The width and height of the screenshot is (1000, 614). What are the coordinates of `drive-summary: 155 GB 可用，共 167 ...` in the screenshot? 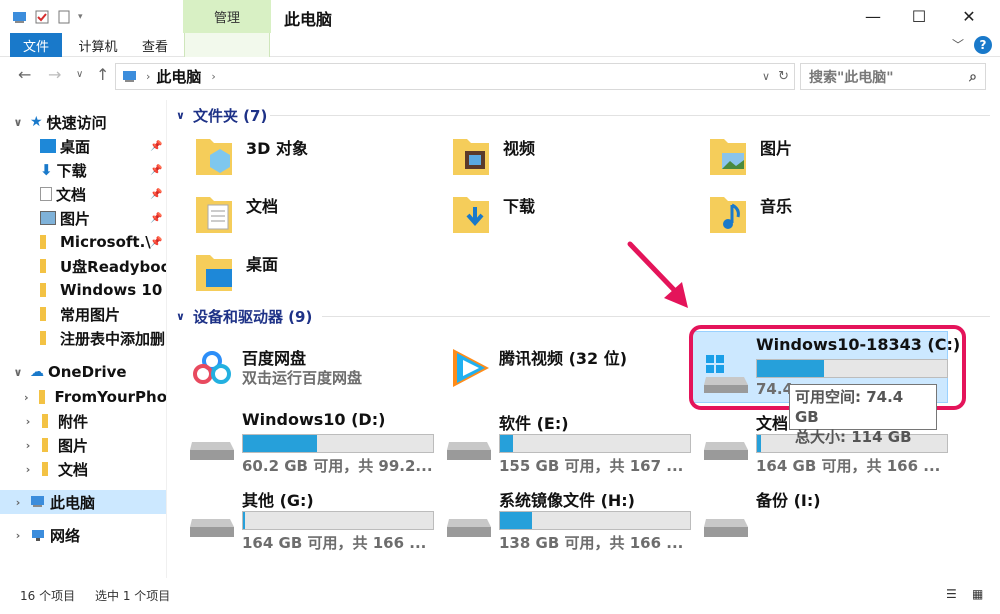 It's located at (591, 466).